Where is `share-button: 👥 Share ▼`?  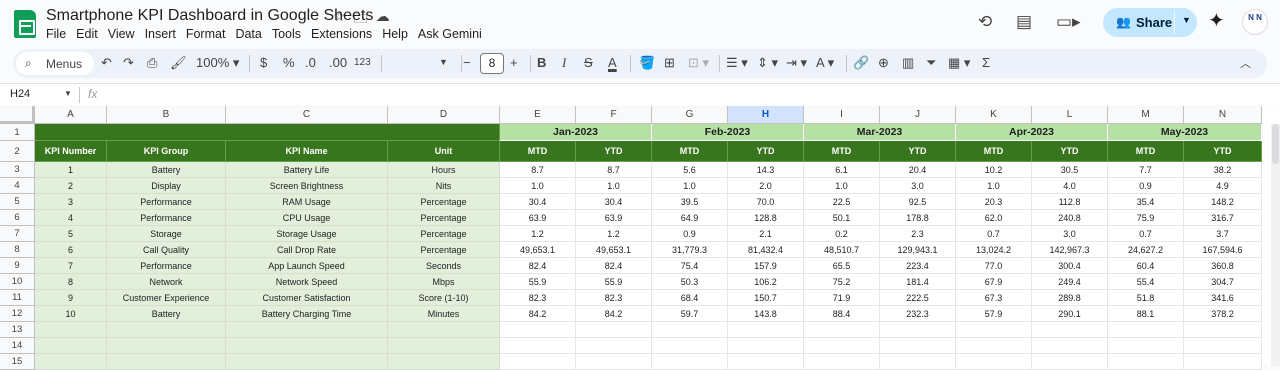 share-button: 👥 Share ▼ is located at coordinates (1150, 22).